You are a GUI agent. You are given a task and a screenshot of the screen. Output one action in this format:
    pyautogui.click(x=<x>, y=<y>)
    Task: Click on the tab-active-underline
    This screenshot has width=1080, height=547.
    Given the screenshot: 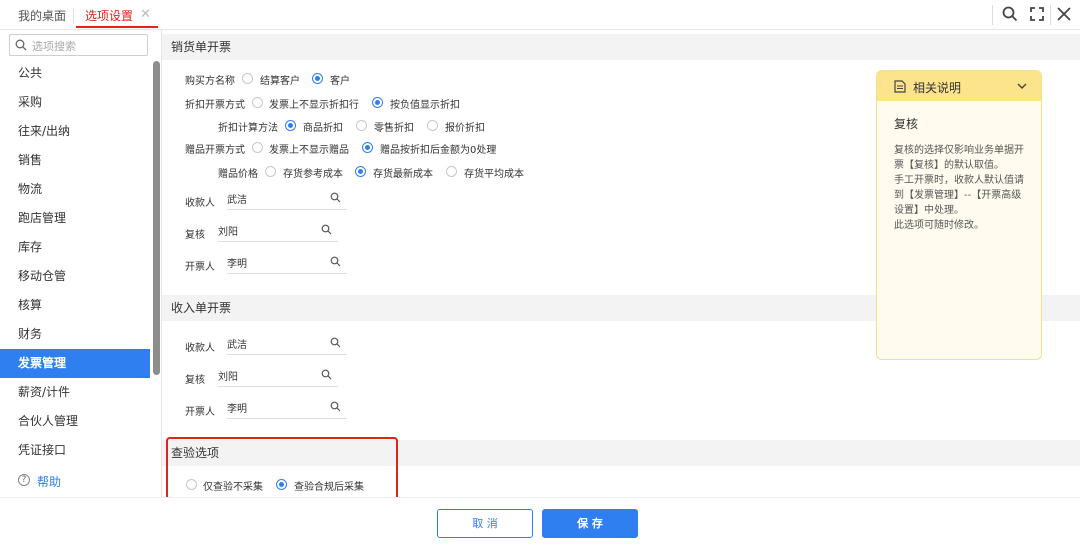 What is the action you would take?
    pyautogui.click(x=117, y=27)
    